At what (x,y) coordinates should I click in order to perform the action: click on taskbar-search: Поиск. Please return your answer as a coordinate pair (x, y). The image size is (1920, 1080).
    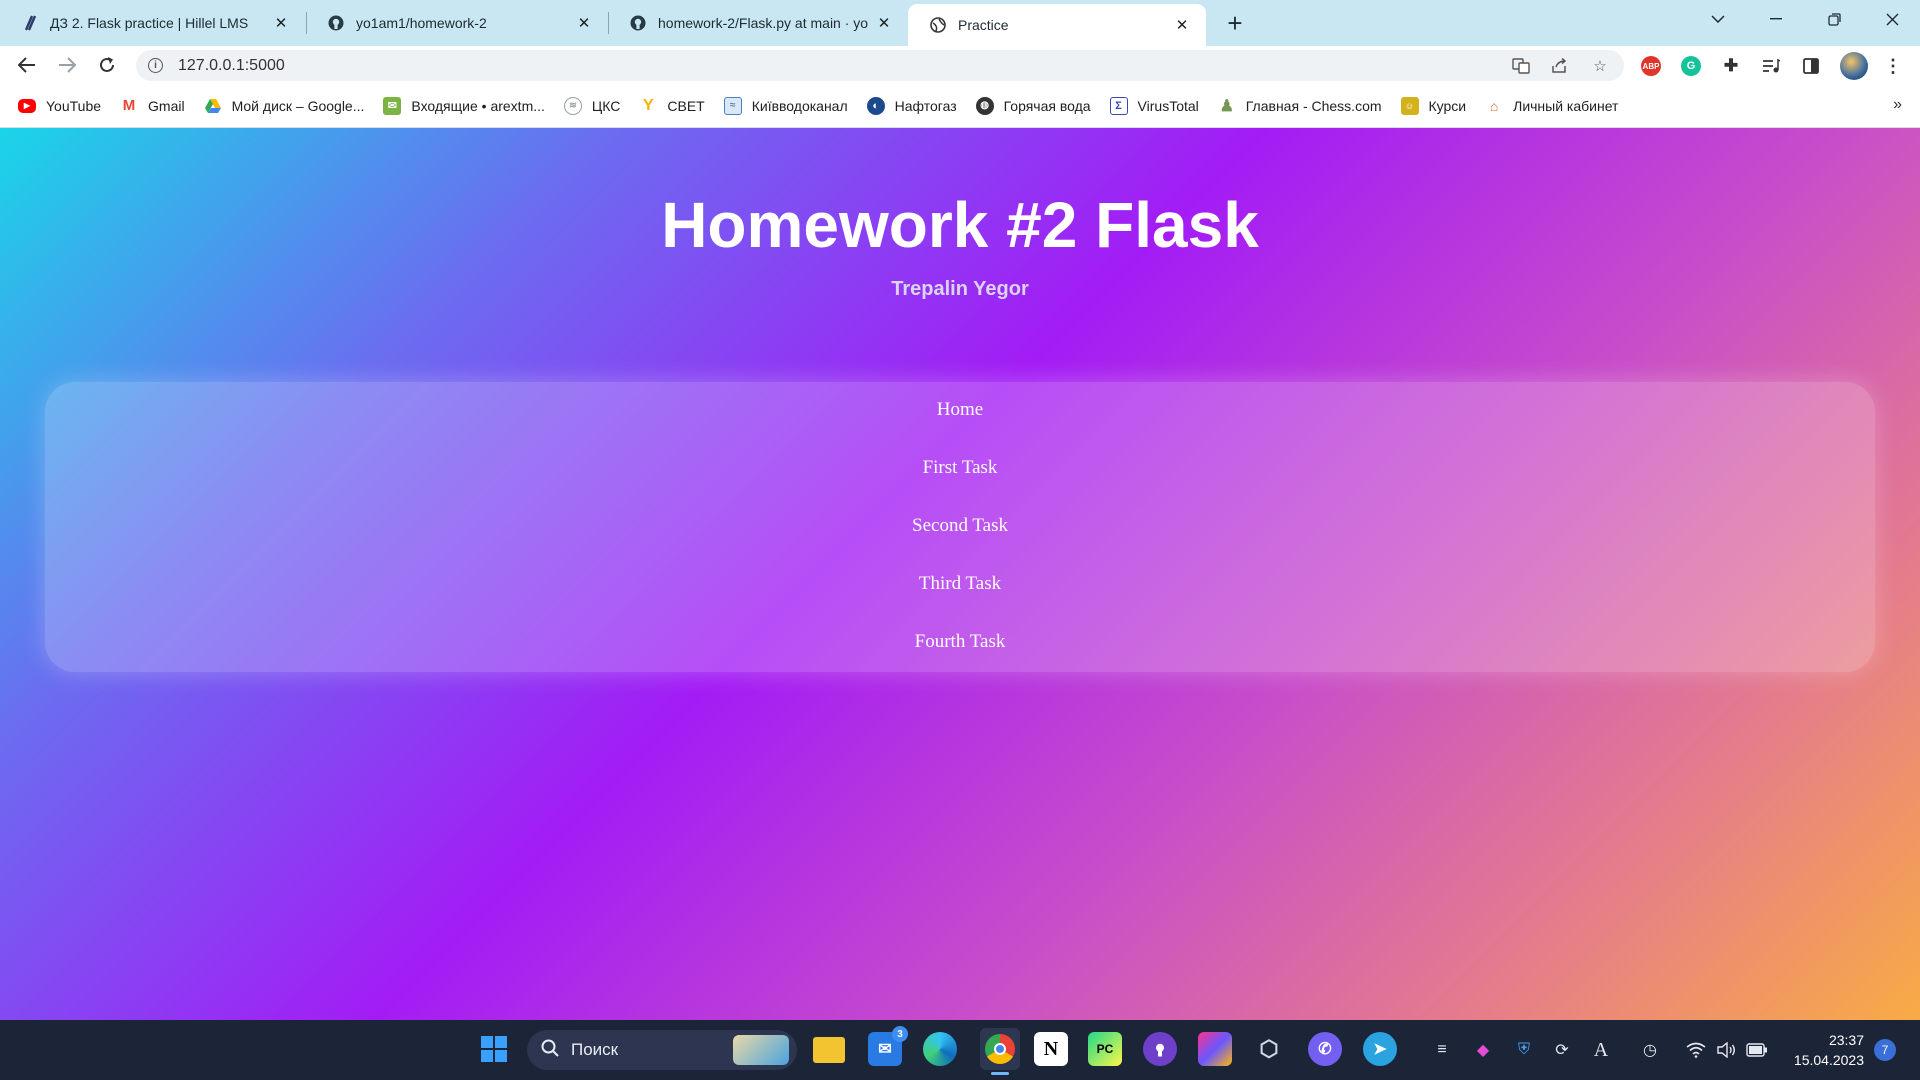
    Looking at the image, I should click on (662, 1050).